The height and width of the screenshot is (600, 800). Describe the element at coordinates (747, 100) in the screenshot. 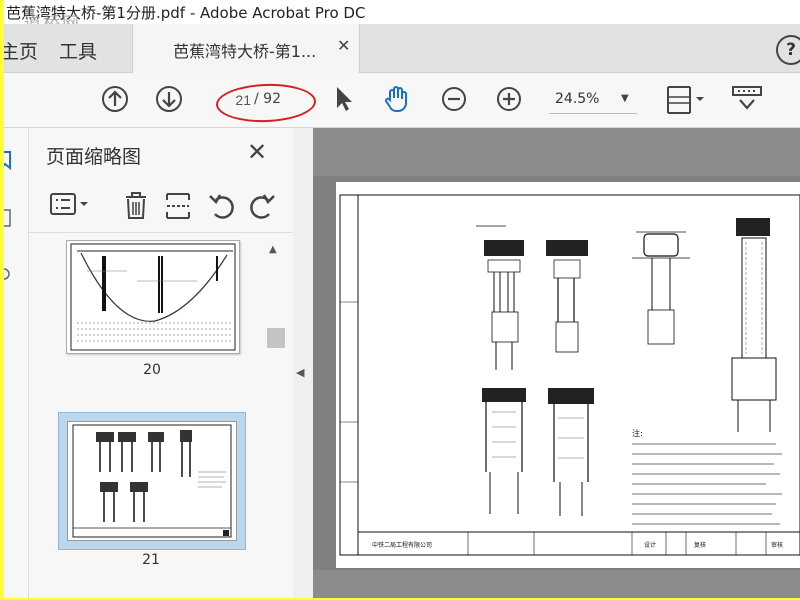

I see `read-mode-icon` at that location.